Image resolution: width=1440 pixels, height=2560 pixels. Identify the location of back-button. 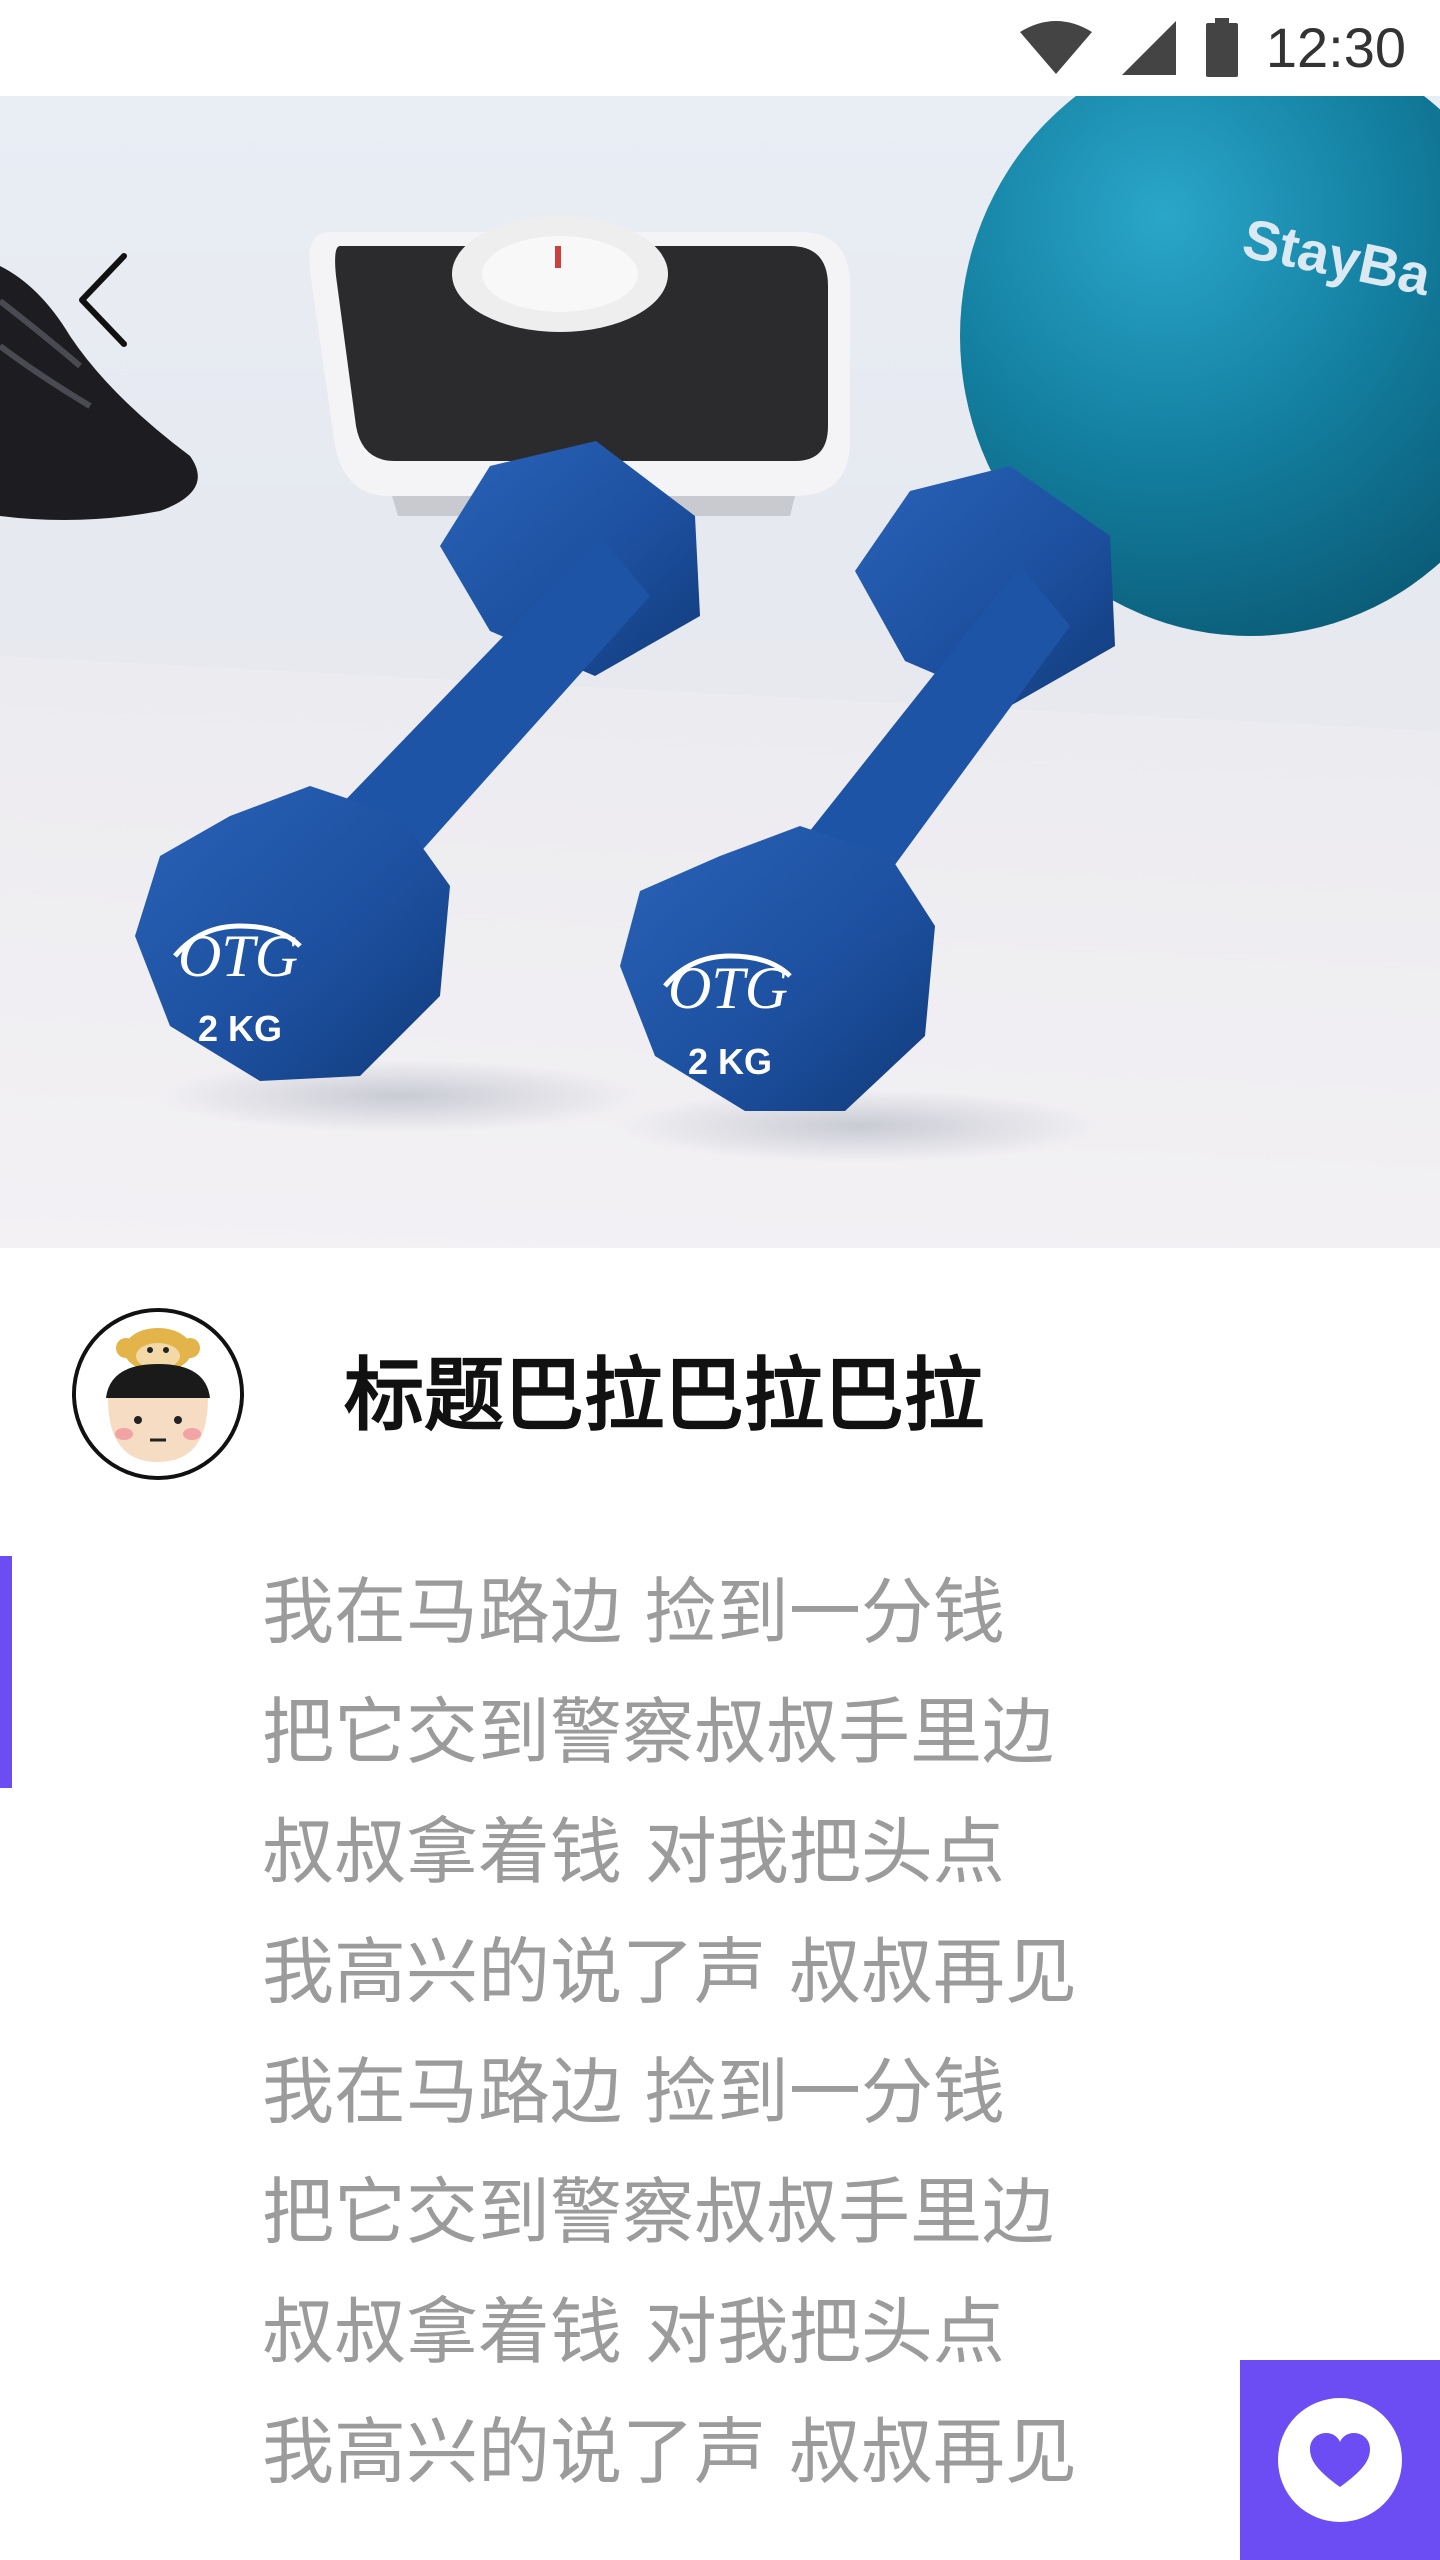
(104, 300).